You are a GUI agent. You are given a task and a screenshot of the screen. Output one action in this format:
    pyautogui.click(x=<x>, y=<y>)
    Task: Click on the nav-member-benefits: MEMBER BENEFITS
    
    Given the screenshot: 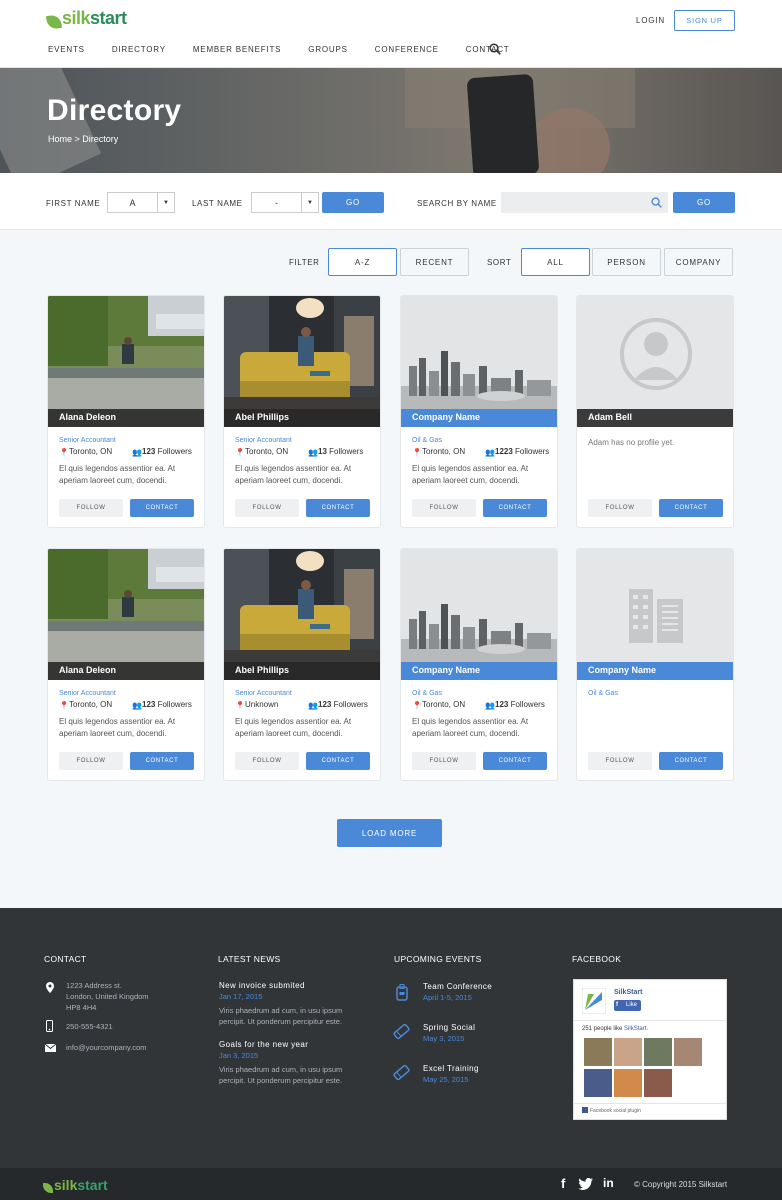 What is the action you would take?
    pyautogui.click(x=237, y=49)
    